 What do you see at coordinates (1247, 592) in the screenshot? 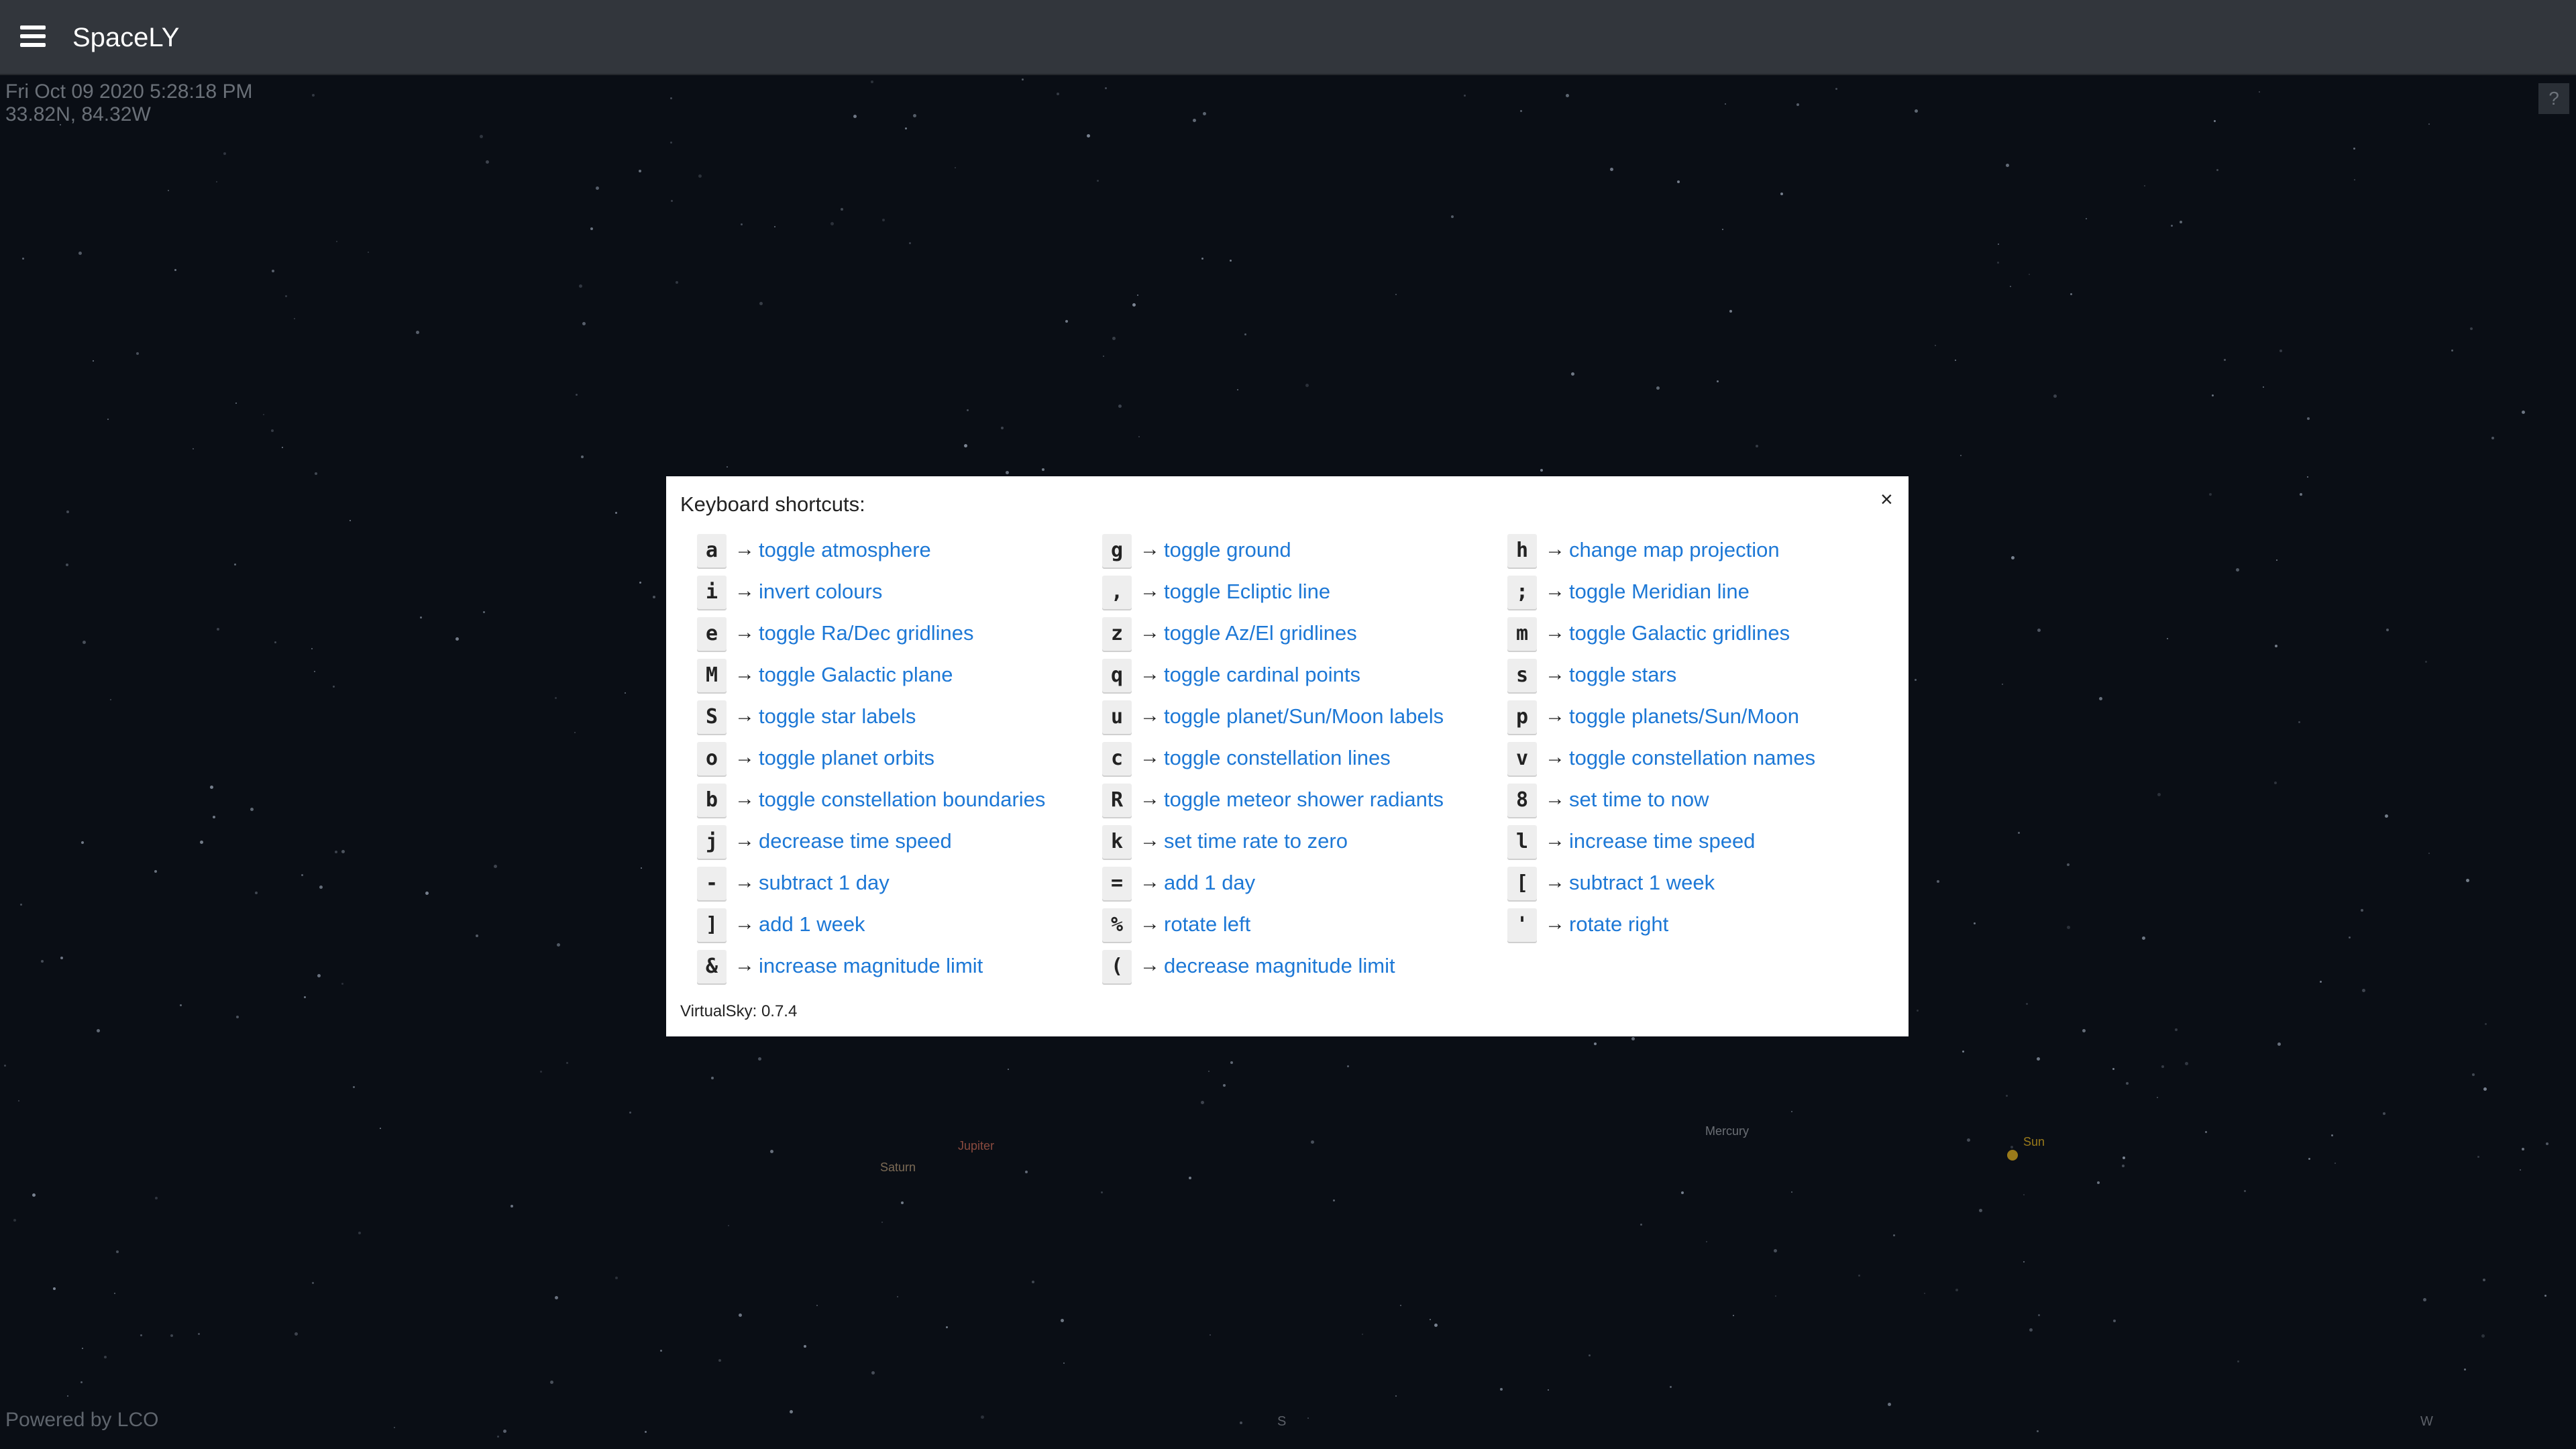
I see `shortcut-action-link: toggle Ecliptic line` at bounding box center [1247, 592].